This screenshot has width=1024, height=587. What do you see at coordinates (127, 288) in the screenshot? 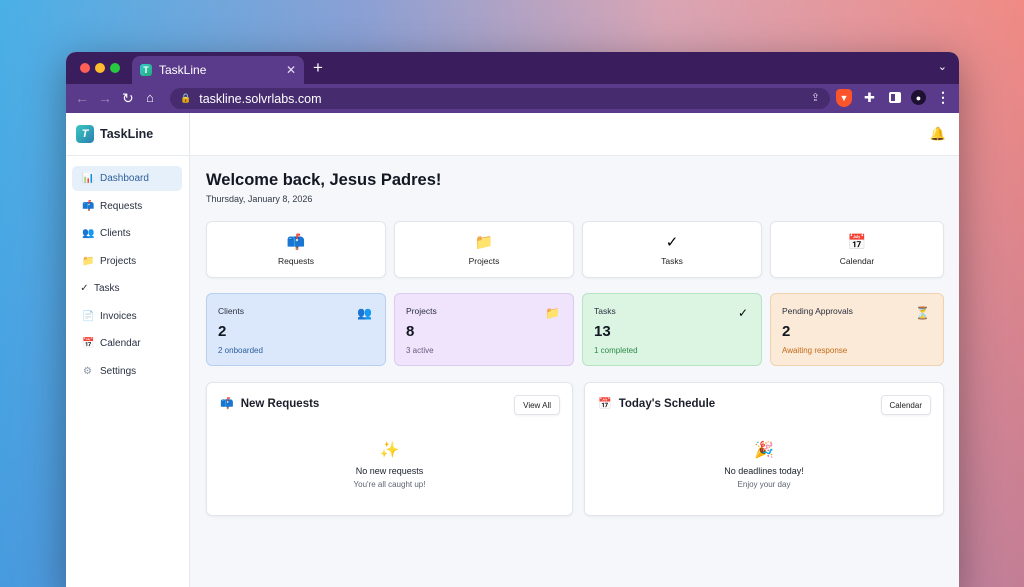
I see `sidebar-item-tasks: ✓ Tasks` at bounding box center [127, 288].